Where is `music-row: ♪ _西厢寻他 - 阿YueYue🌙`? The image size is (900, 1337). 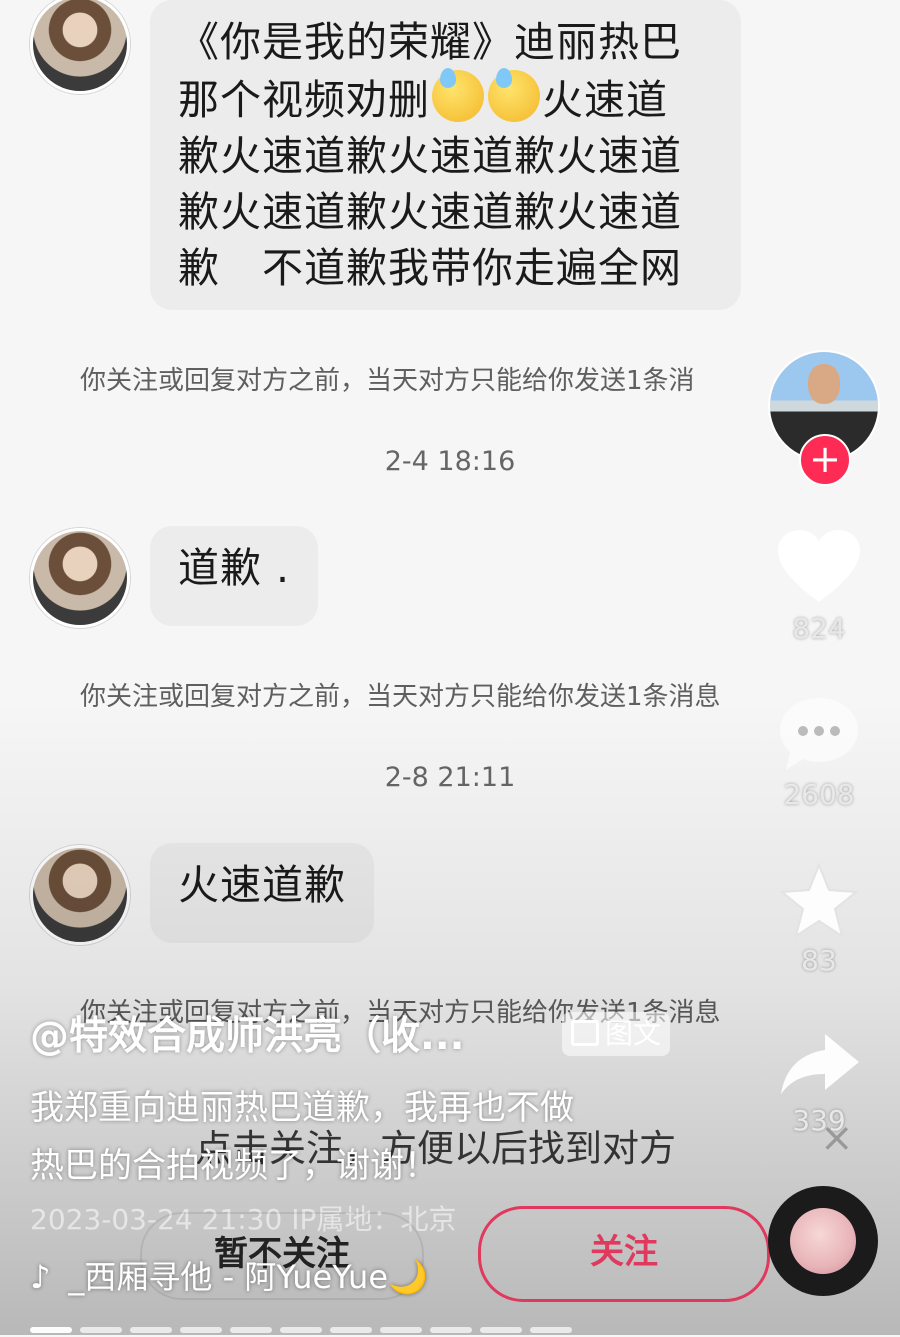
music-row: ♪ _西厢寻他 - 阿YueYue🌙 is located at coordinates (229, 1275).